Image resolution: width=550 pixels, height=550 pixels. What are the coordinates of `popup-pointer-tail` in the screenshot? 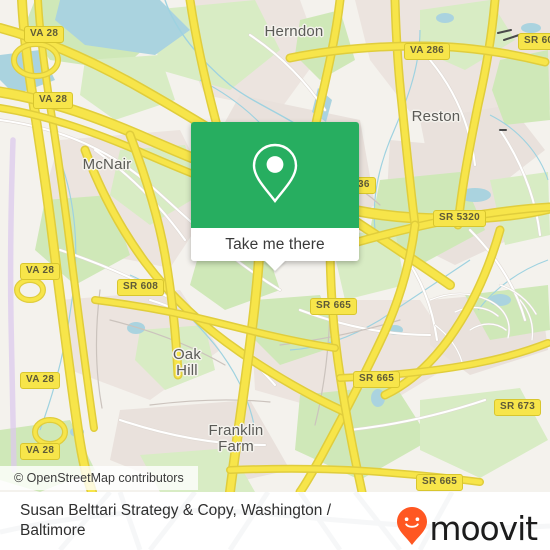 It's located at (275, 265).